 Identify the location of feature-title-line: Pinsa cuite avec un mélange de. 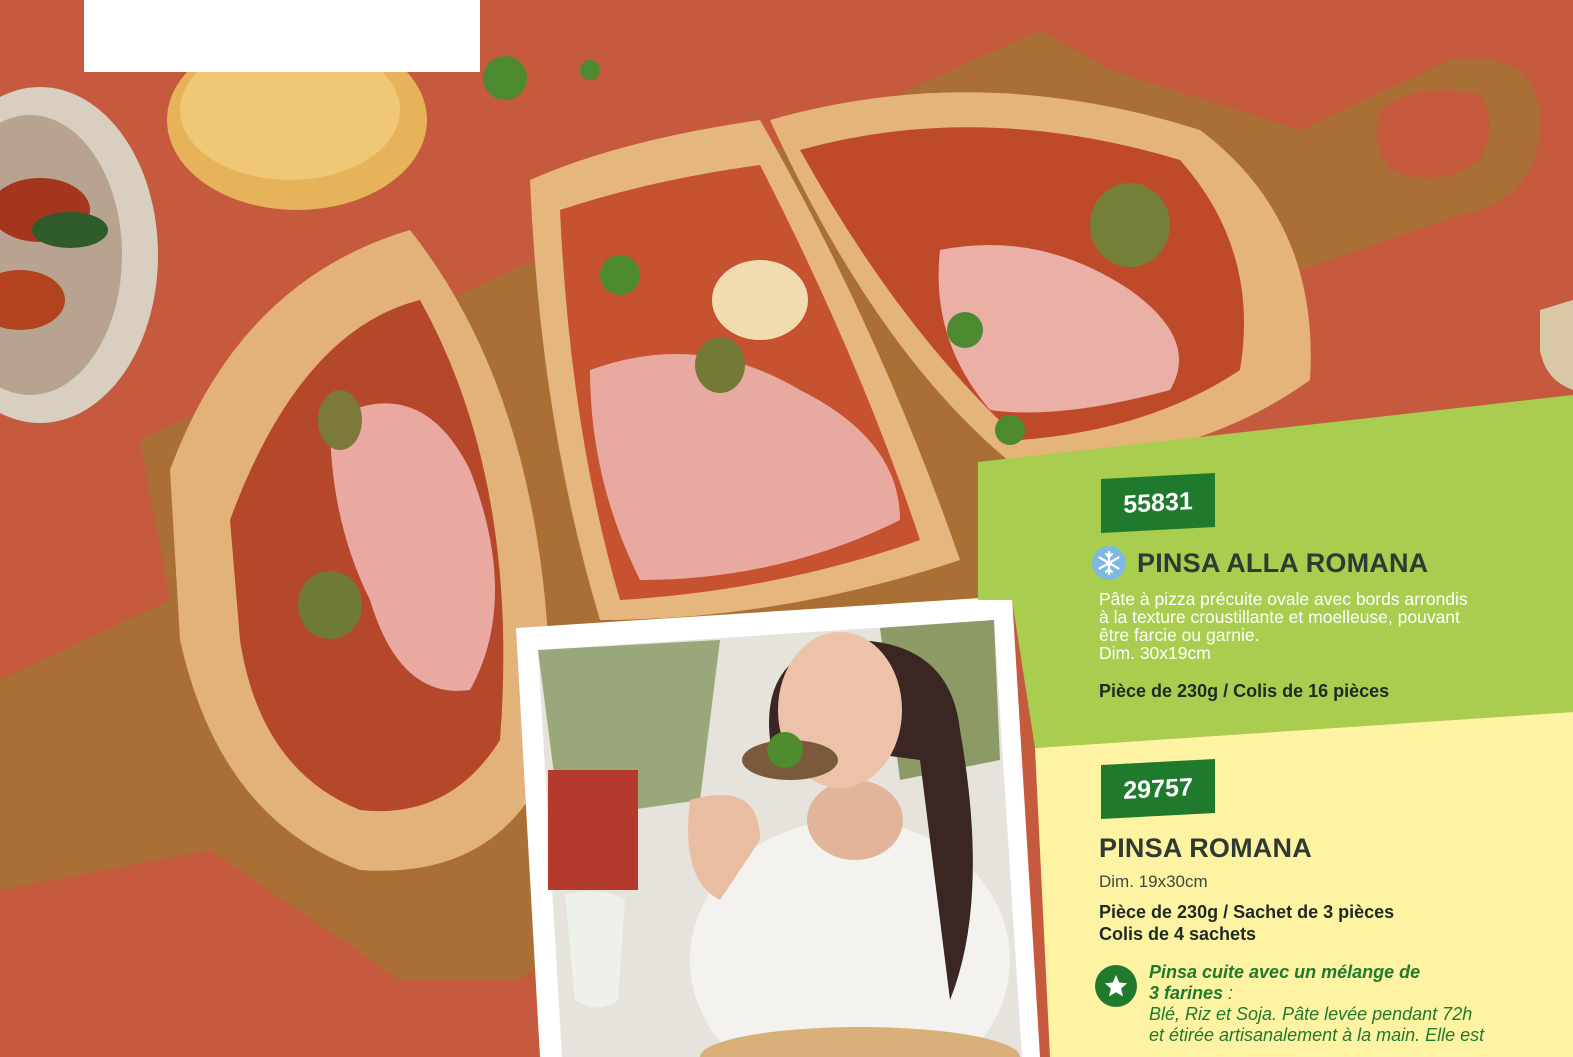
(1285, 972).